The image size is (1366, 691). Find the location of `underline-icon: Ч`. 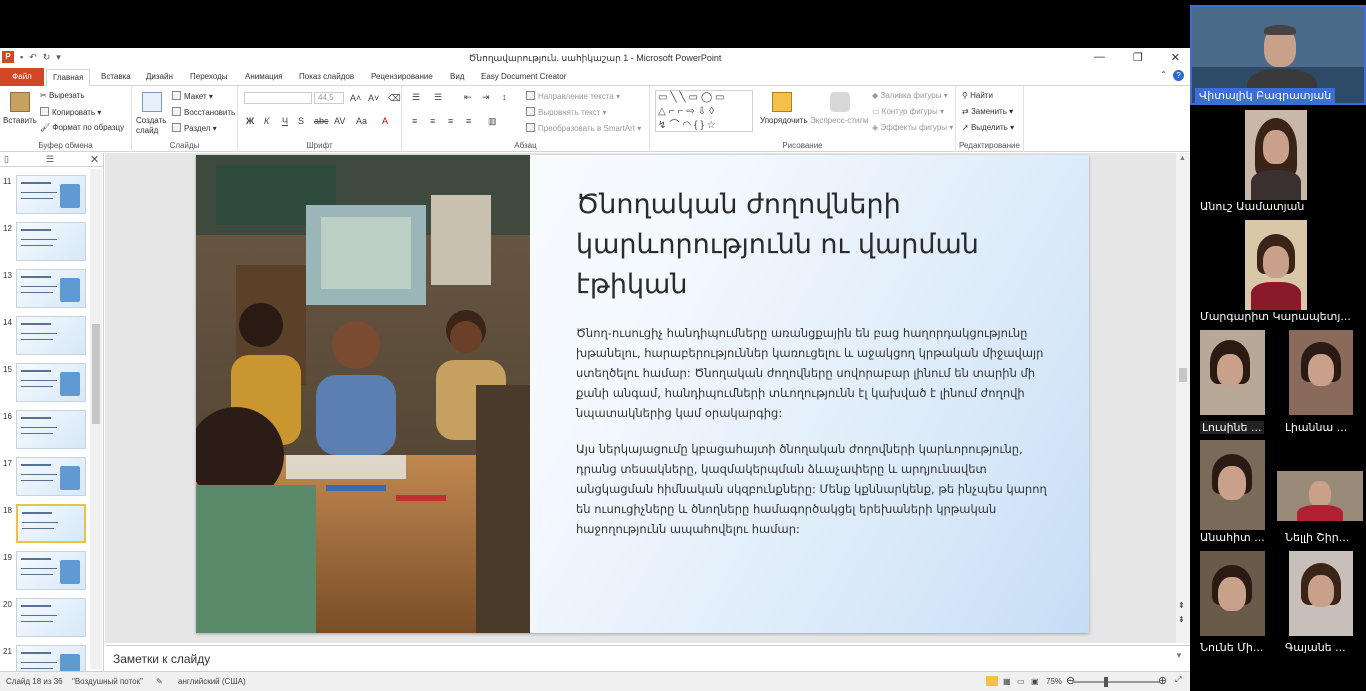

underline-icon: Ч is located at coordinates (285, 121).